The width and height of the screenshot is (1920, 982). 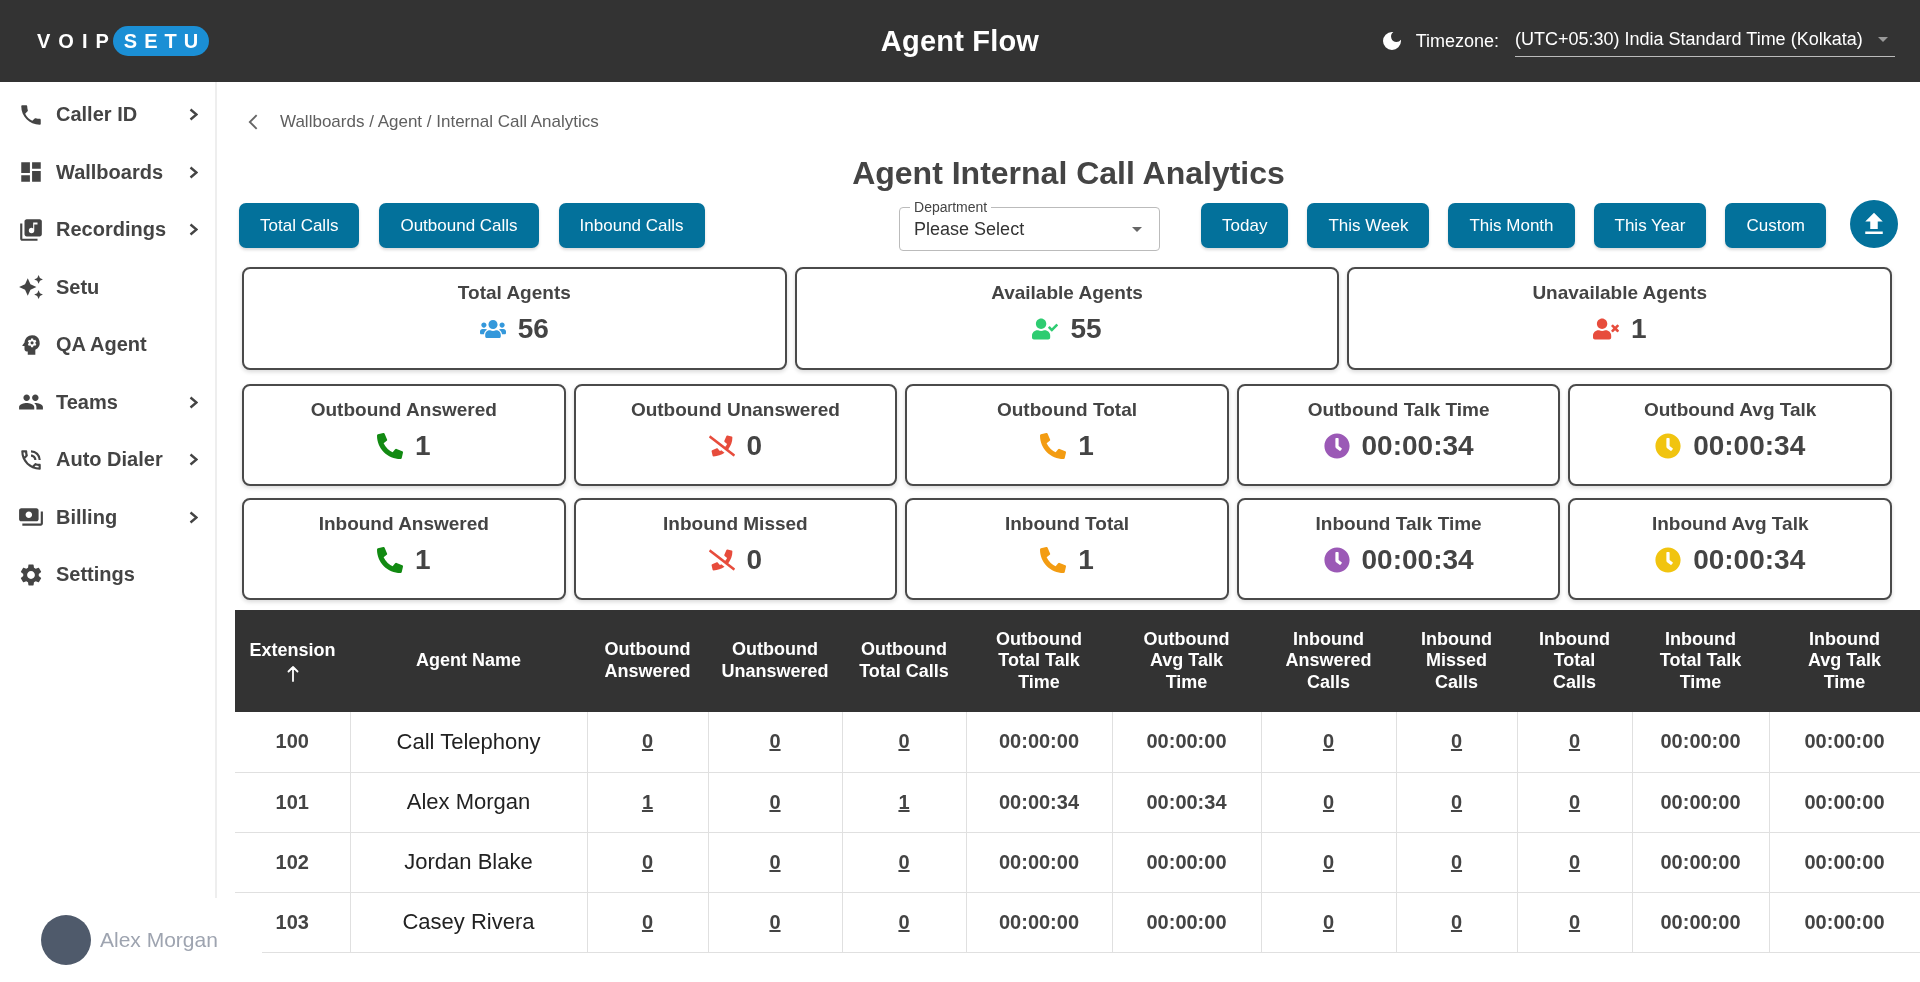 I want to click on stat-title: Inbound Talk Time, so click(x=1398, y=524).